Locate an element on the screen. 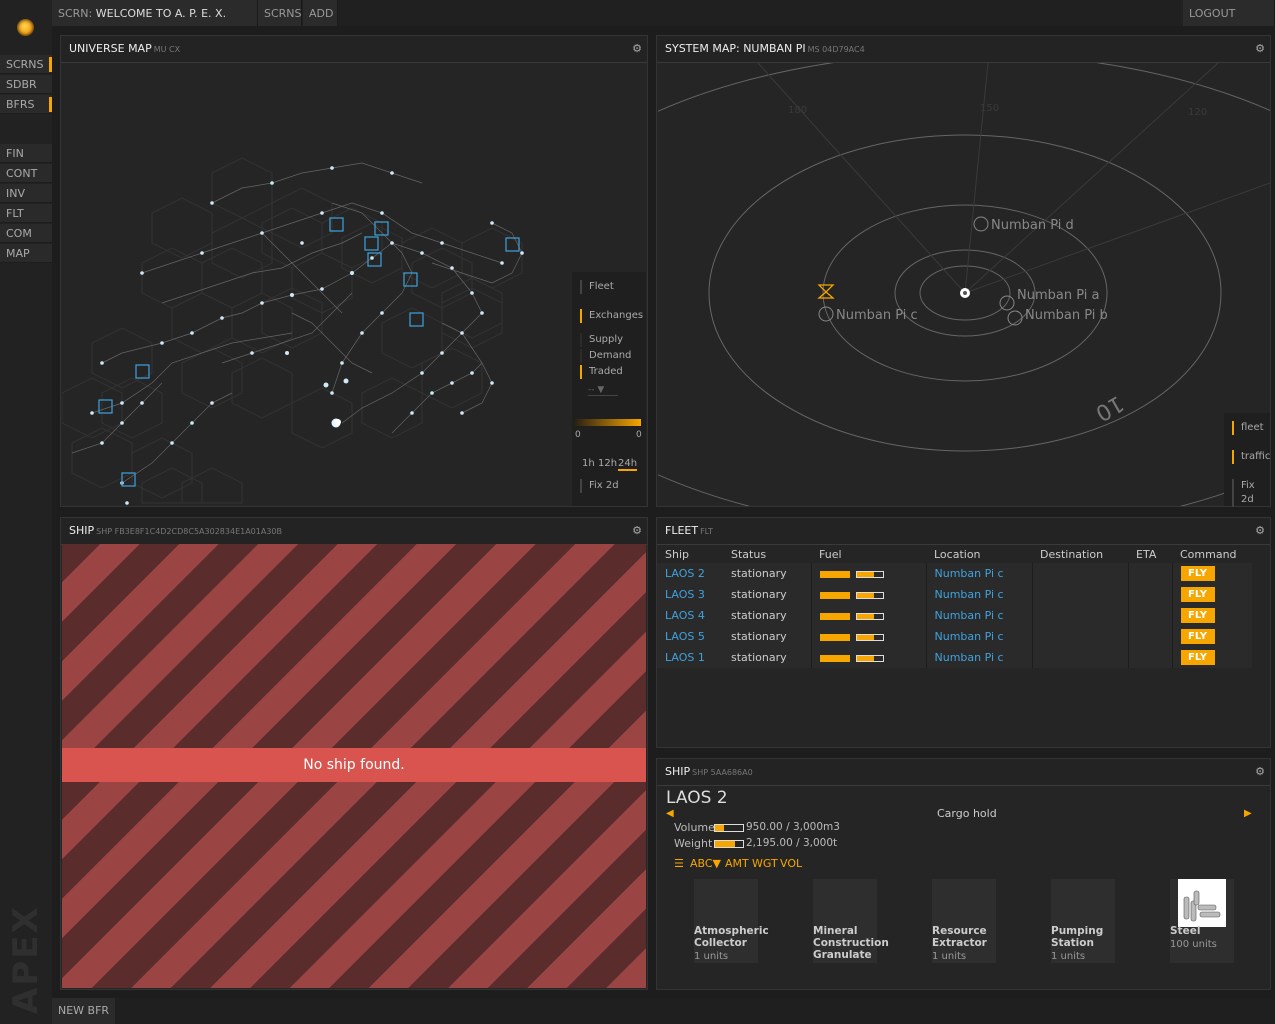 The image size is (1275, 1024). screen-title: SCRN: WELCOME TO A. P. E. X. is located at coordinates (155, 13).